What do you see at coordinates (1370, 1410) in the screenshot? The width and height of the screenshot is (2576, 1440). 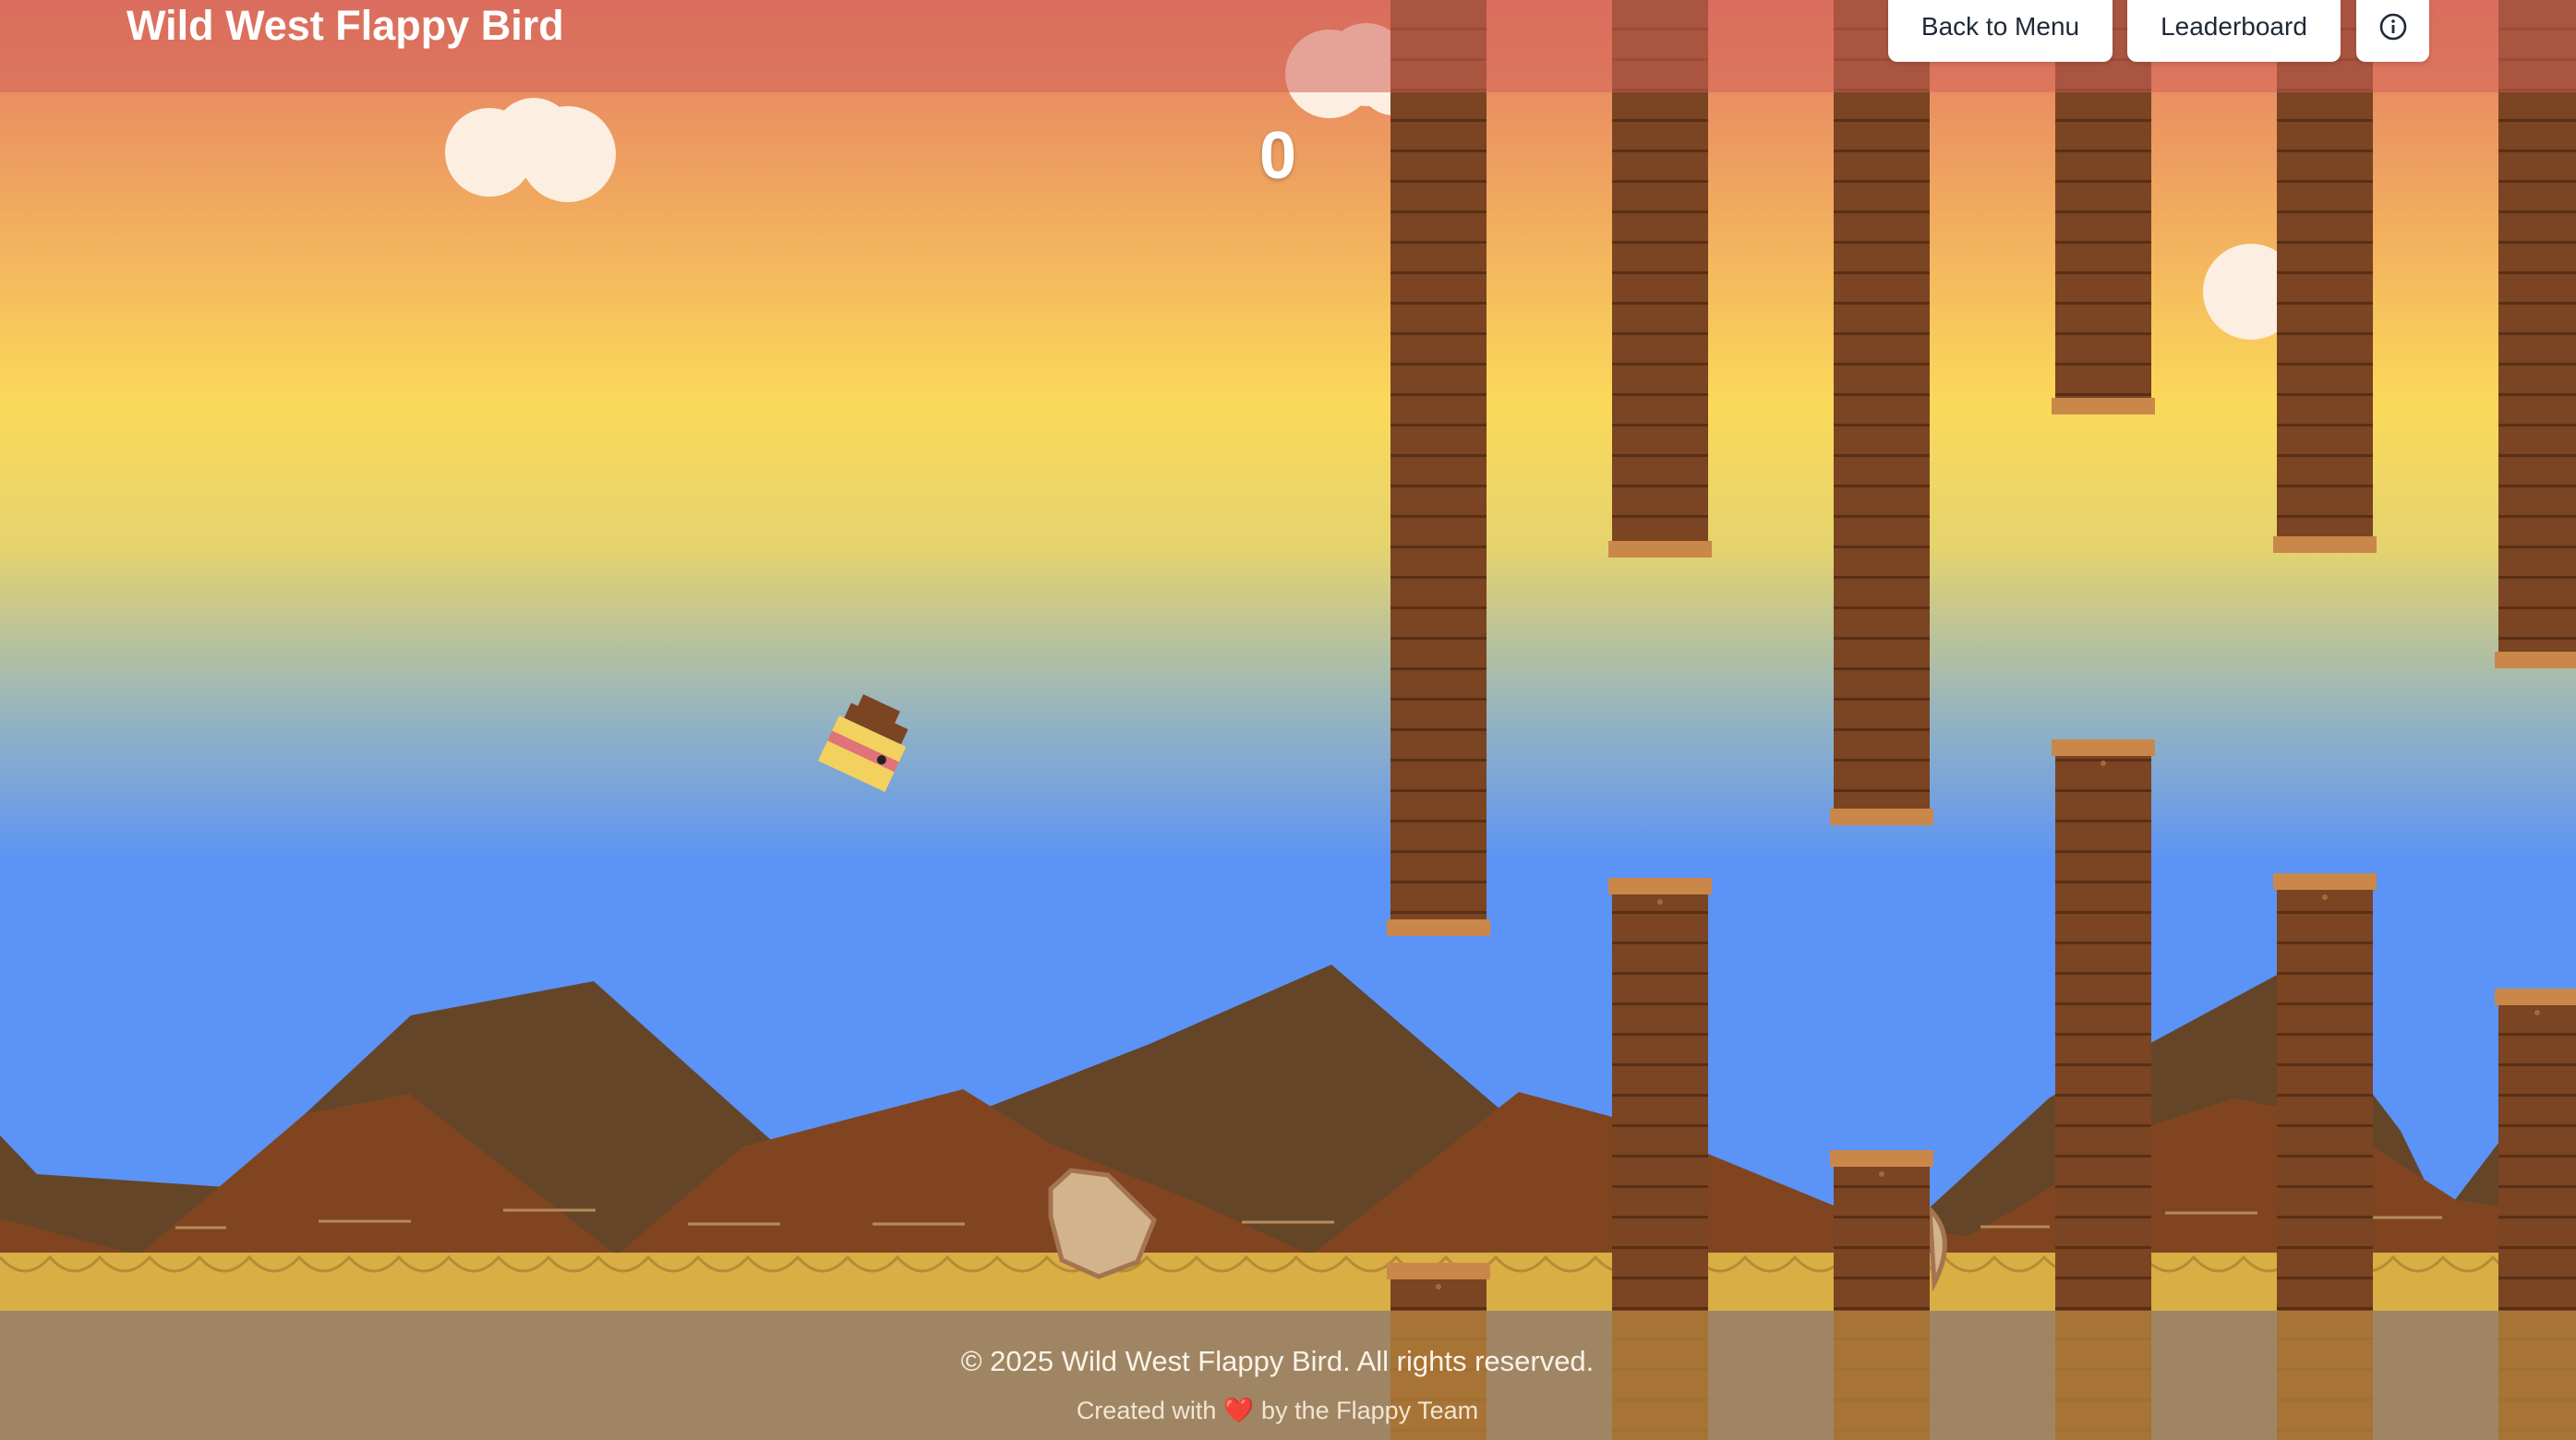 I see `credit-suffix: by the Flappy Team` at bounding box center [1370, 1410].